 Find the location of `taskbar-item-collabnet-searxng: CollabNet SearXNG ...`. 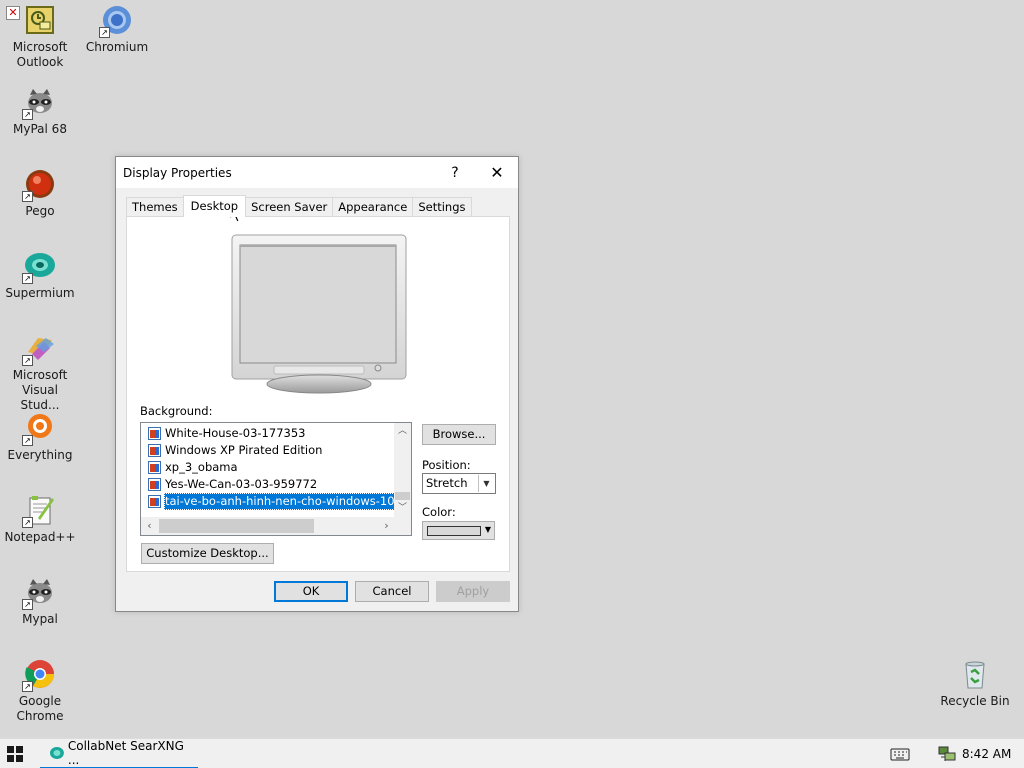

taskbar-item-collabnet-searxng: CollabNet SearXNG ... is located at coordinates (119, 753).